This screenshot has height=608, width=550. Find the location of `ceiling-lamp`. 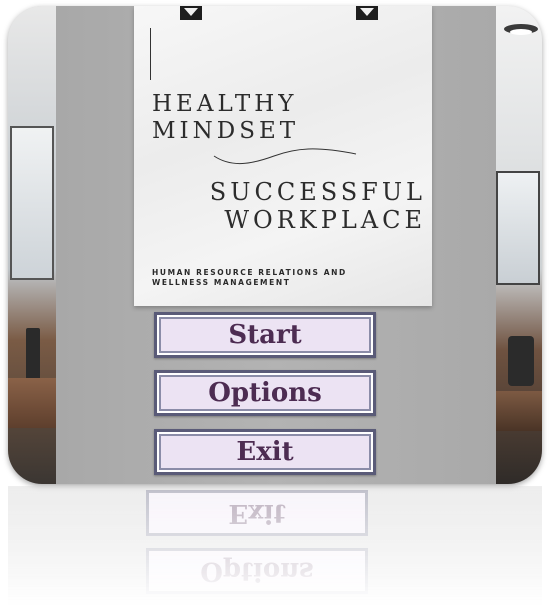

ceiling-lamp is located at coordinates (521, 29).